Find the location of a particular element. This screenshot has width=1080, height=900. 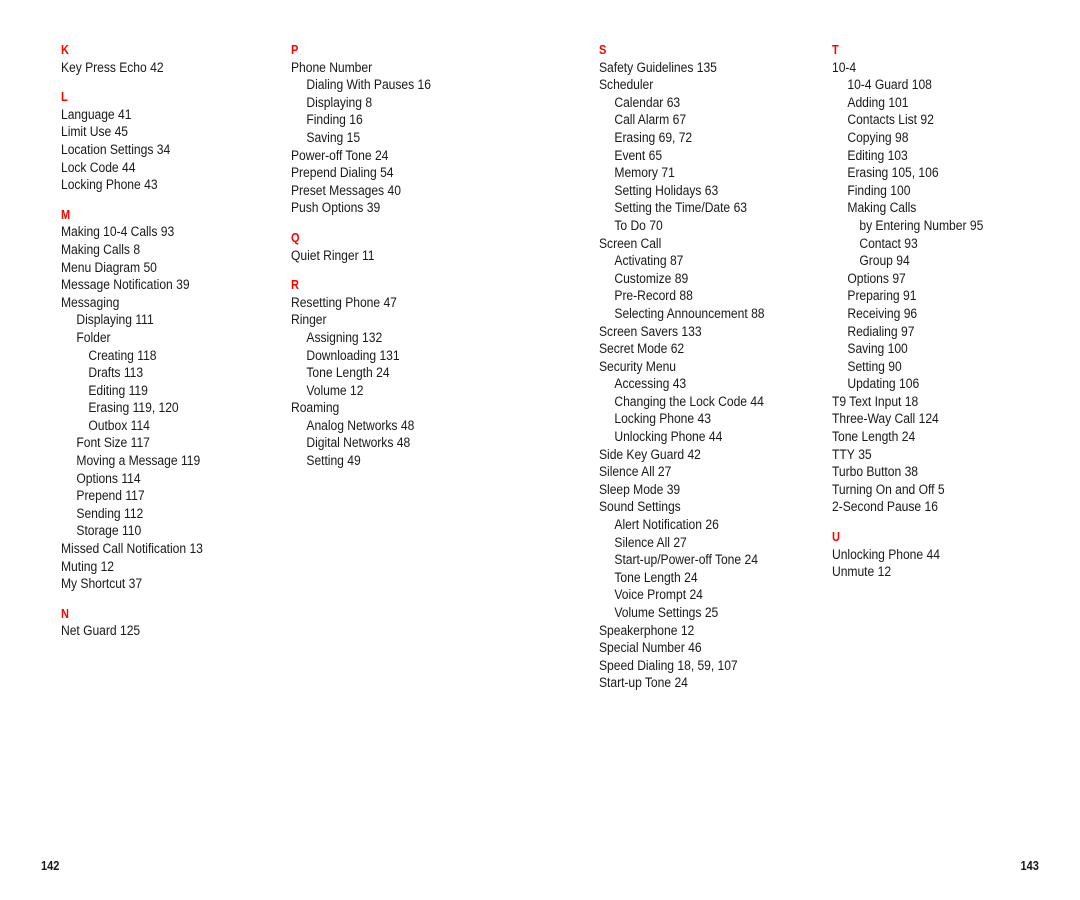

index-entry: Voice Prompt 24 is located at coordinates (695, 596).